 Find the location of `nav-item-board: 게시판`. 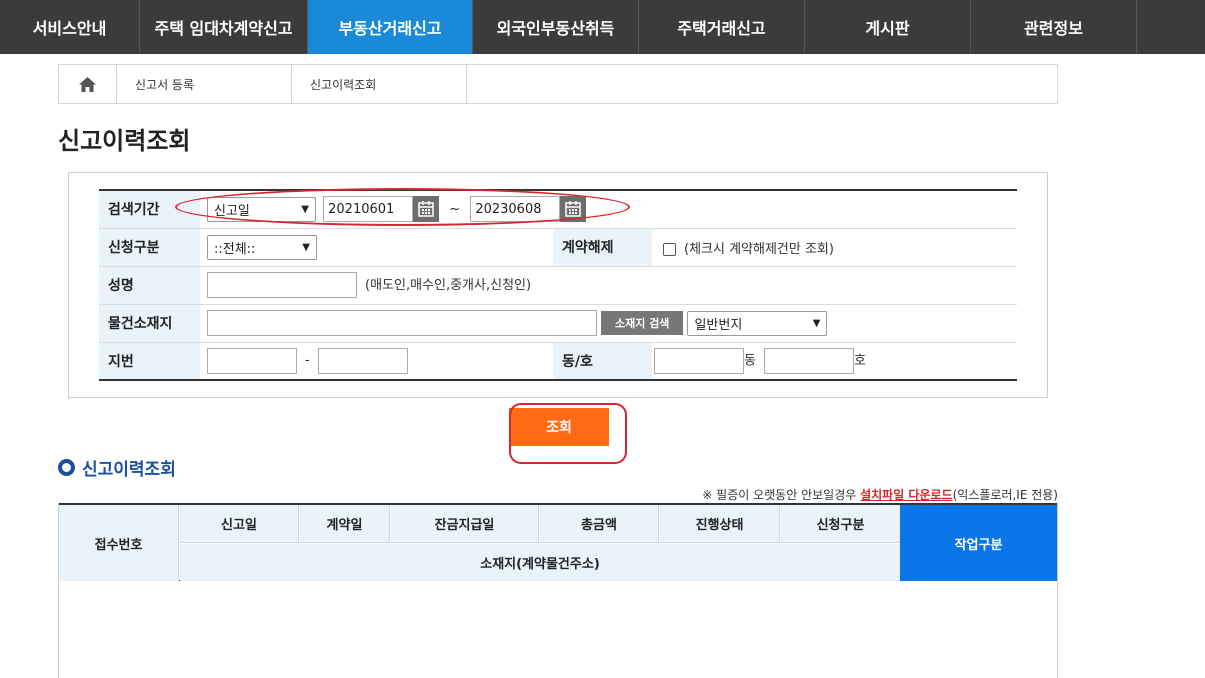

nav-item-board: 게시판 is located at coordinates (888, 27).